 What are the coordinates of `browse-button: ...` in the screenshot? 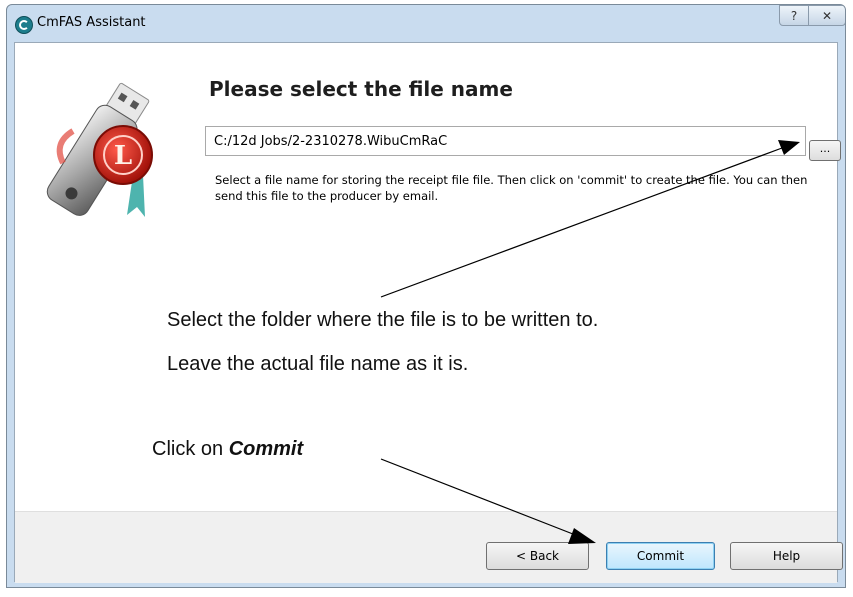 It's located at (825, 150).